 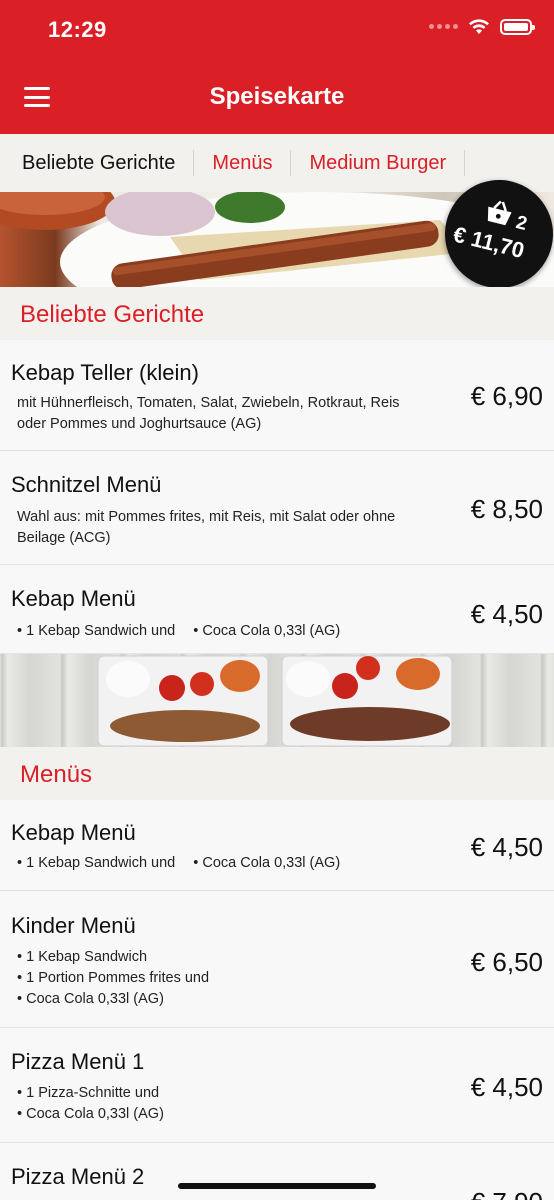 I want to click on item-price: € 7,90, so click(x=507, y=1193).